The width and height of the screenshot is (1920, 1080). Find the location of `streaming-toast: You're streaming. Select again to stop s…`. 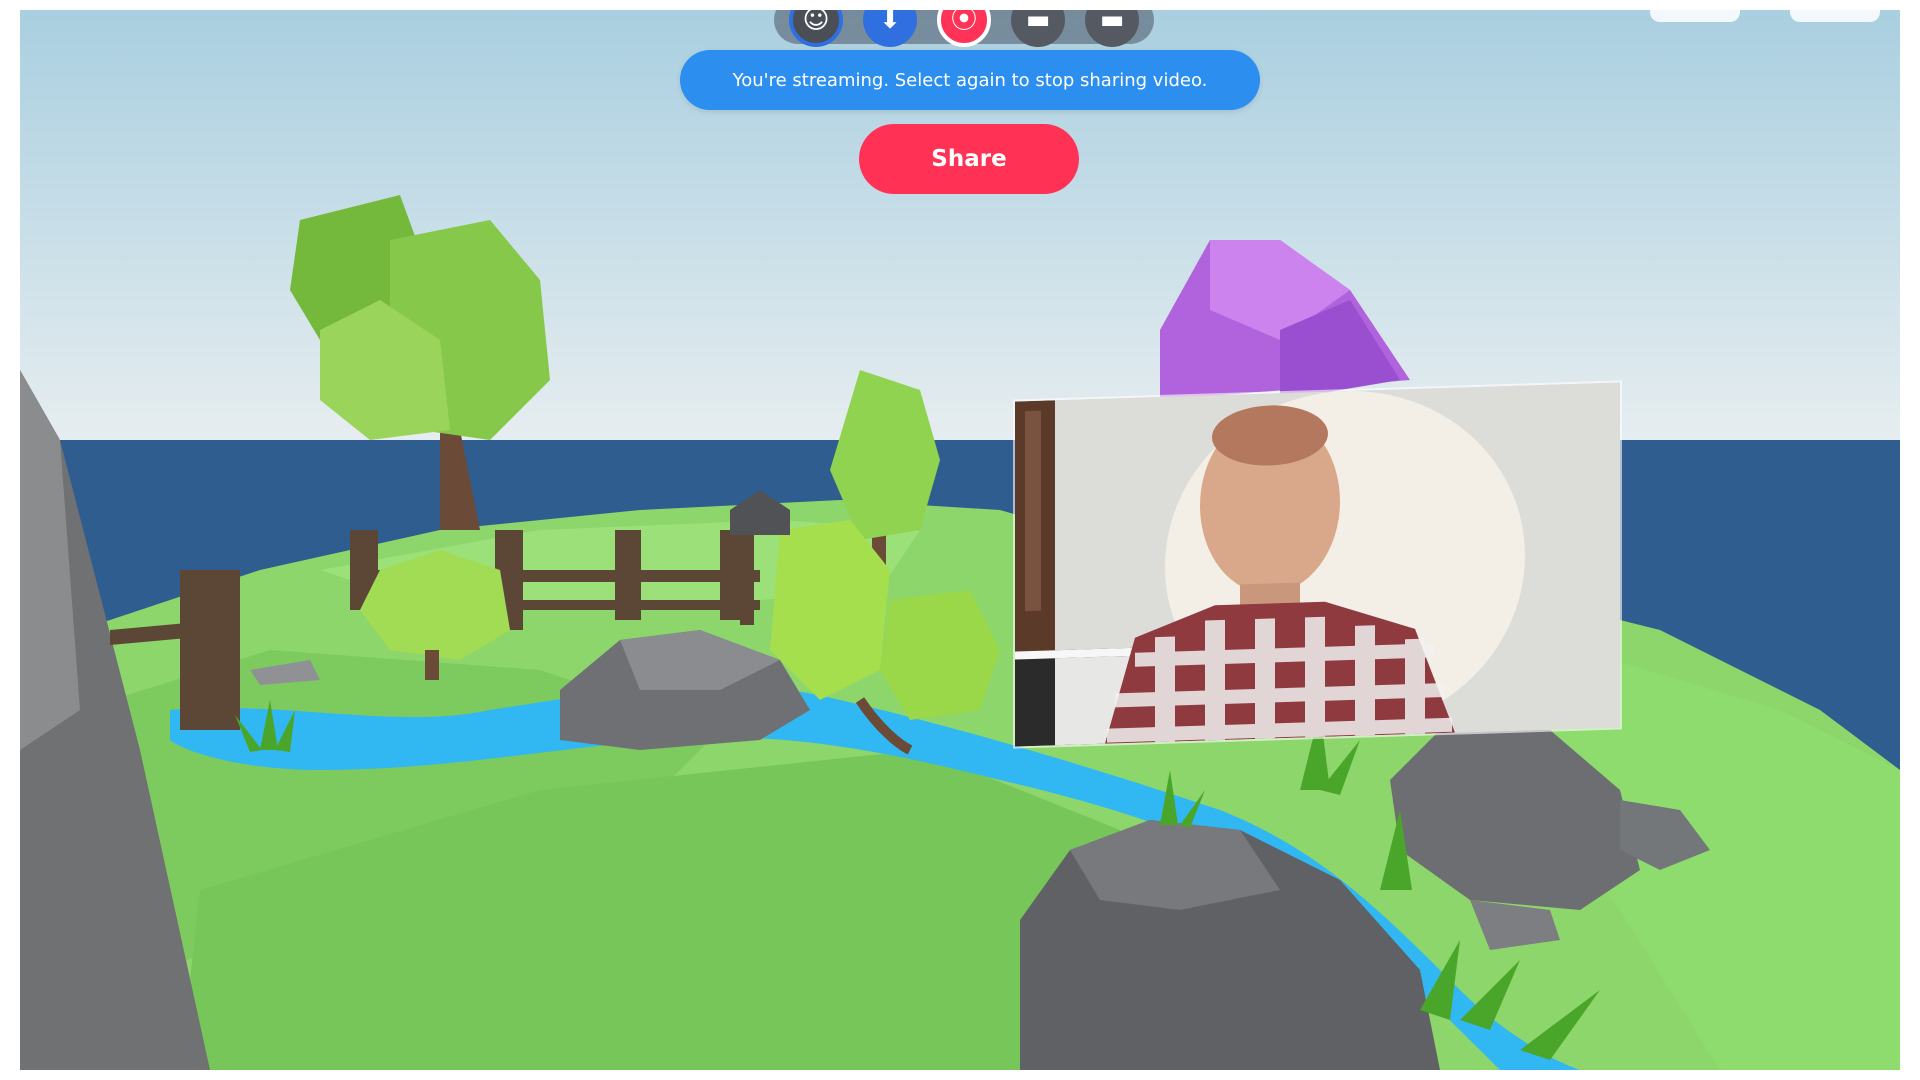

streaming-toast: You're streaming. Select again to stop s… is located at coordinates (970, 80).